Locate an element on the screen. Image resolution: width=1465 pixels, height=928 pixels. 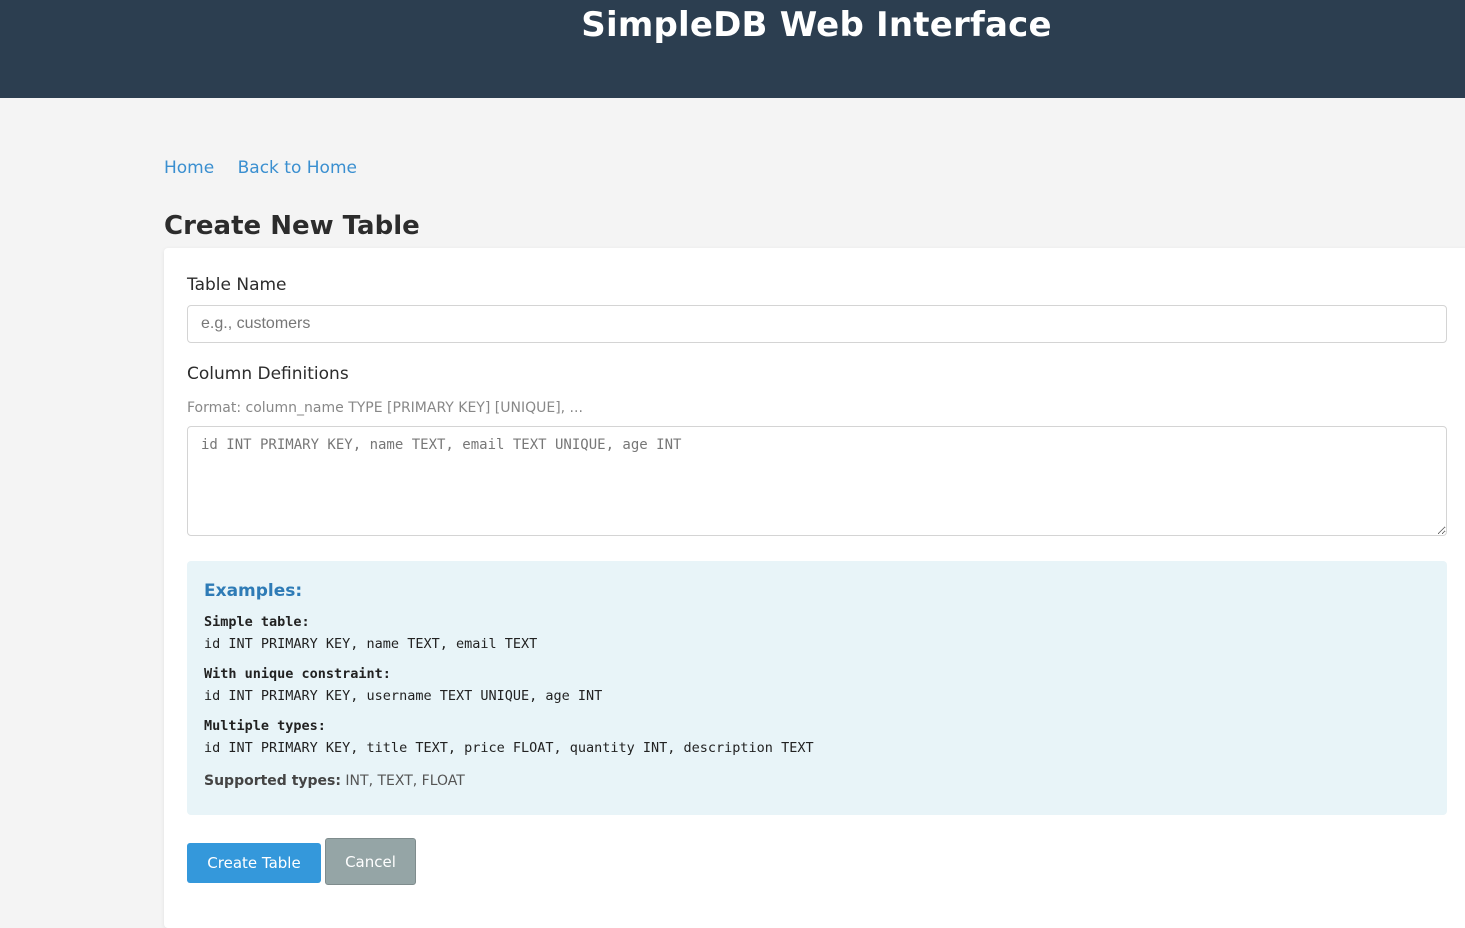
table-name-input is located at coordinates (817, 324).